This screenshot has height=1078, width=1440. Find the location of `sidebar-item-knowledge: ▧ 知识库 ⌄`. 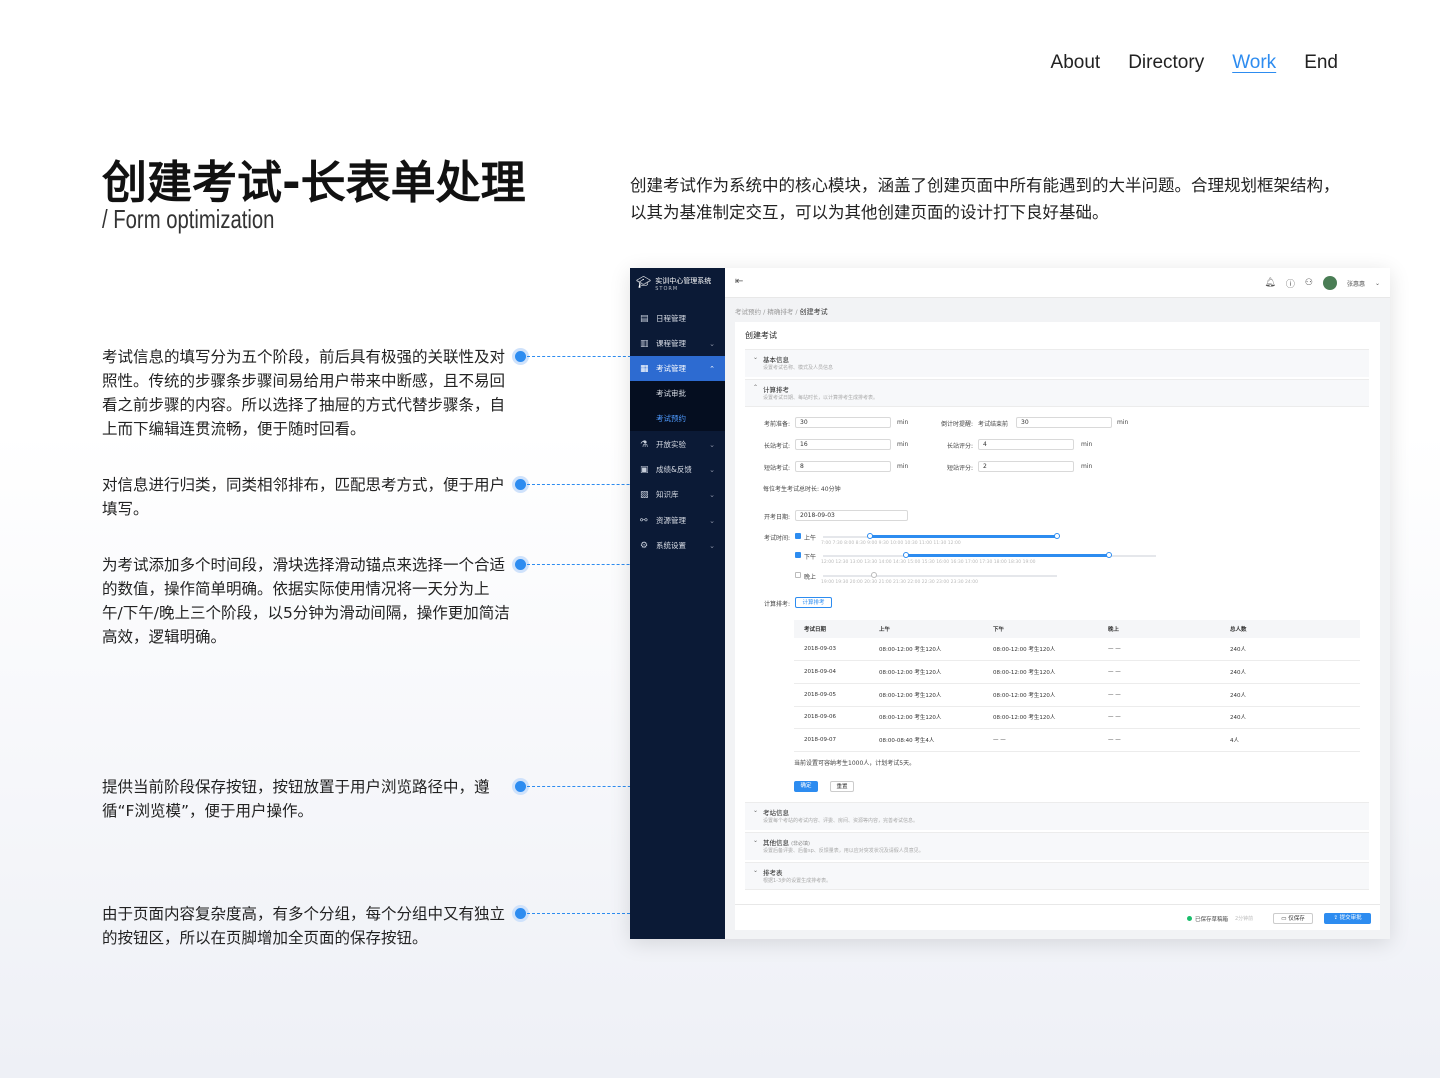

sidebar-item-knowledge: ▧ 知识库 ⌄ is located at coordinates (677, 494).